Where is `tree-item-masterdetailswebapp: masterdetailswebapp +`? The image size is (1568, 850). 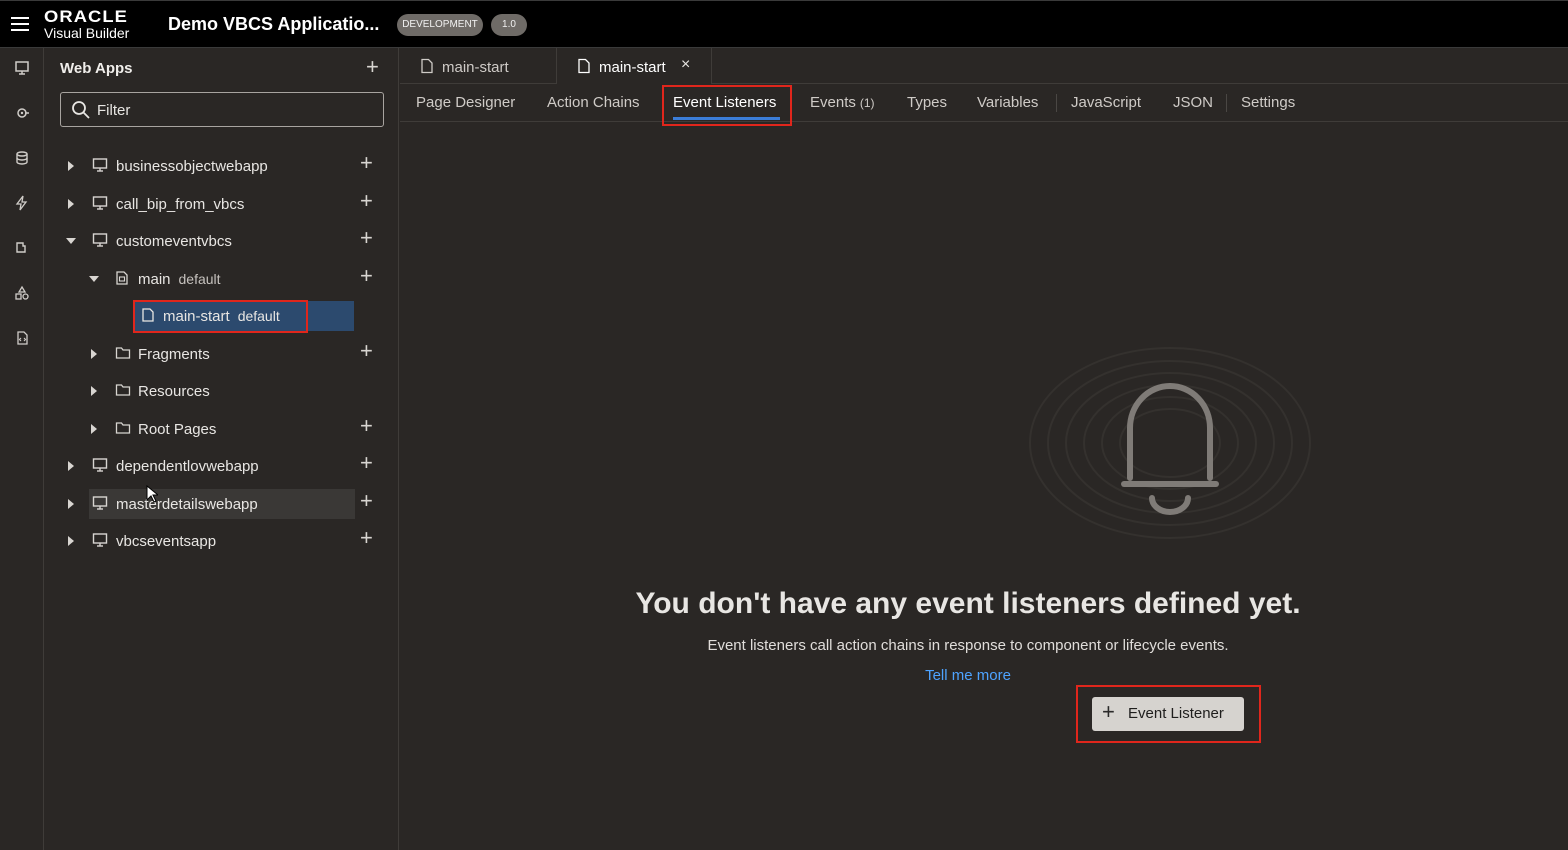
tree-item-masterdetailswebapp: masterdetailswebapp + is located at coordinates (221, 503).